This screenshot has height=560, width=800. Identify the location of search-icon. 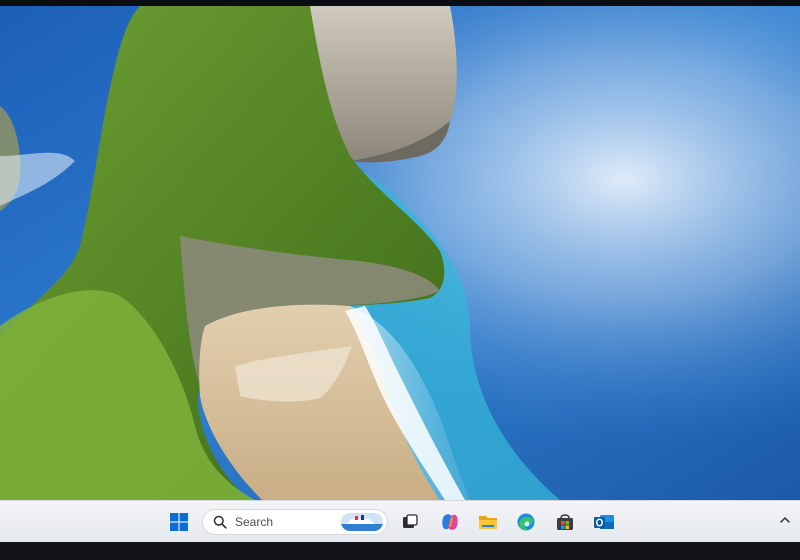
(220, 522).